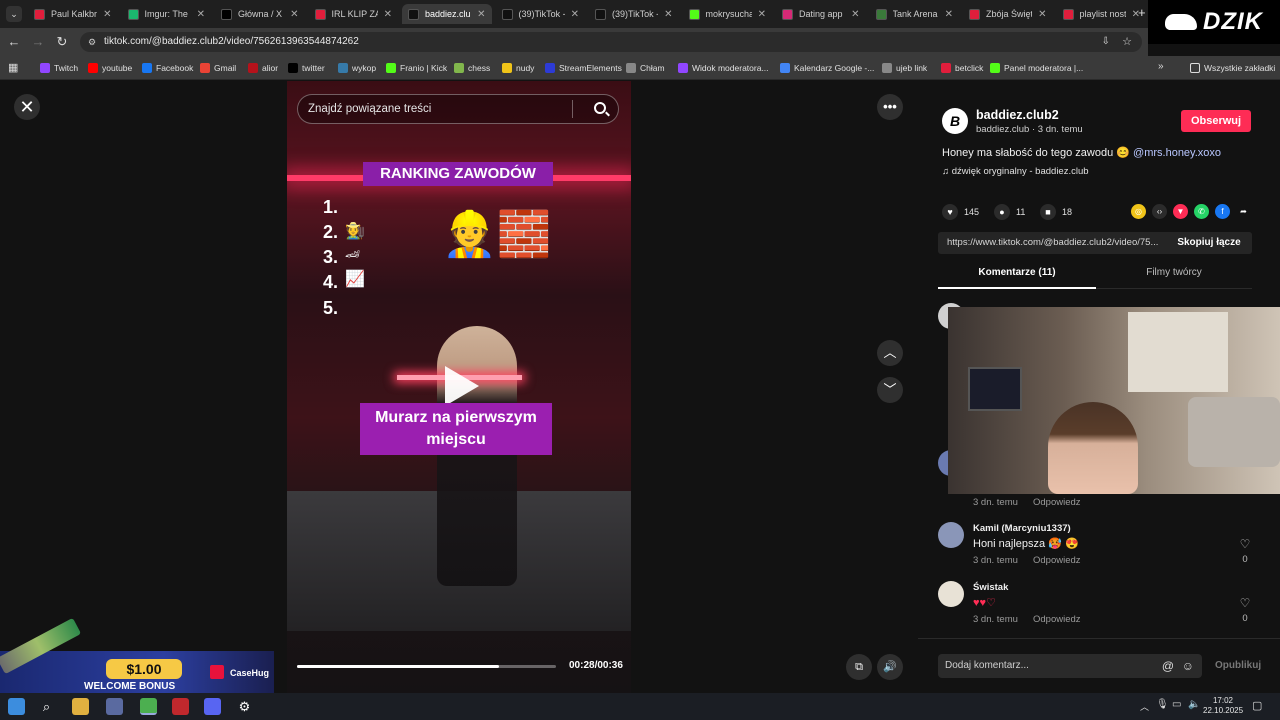 The height and width of the screenshot is (720, 1280). Describe the element at coordinates (148, 706) in the screenshot. I see `chrome-icon` at that location.